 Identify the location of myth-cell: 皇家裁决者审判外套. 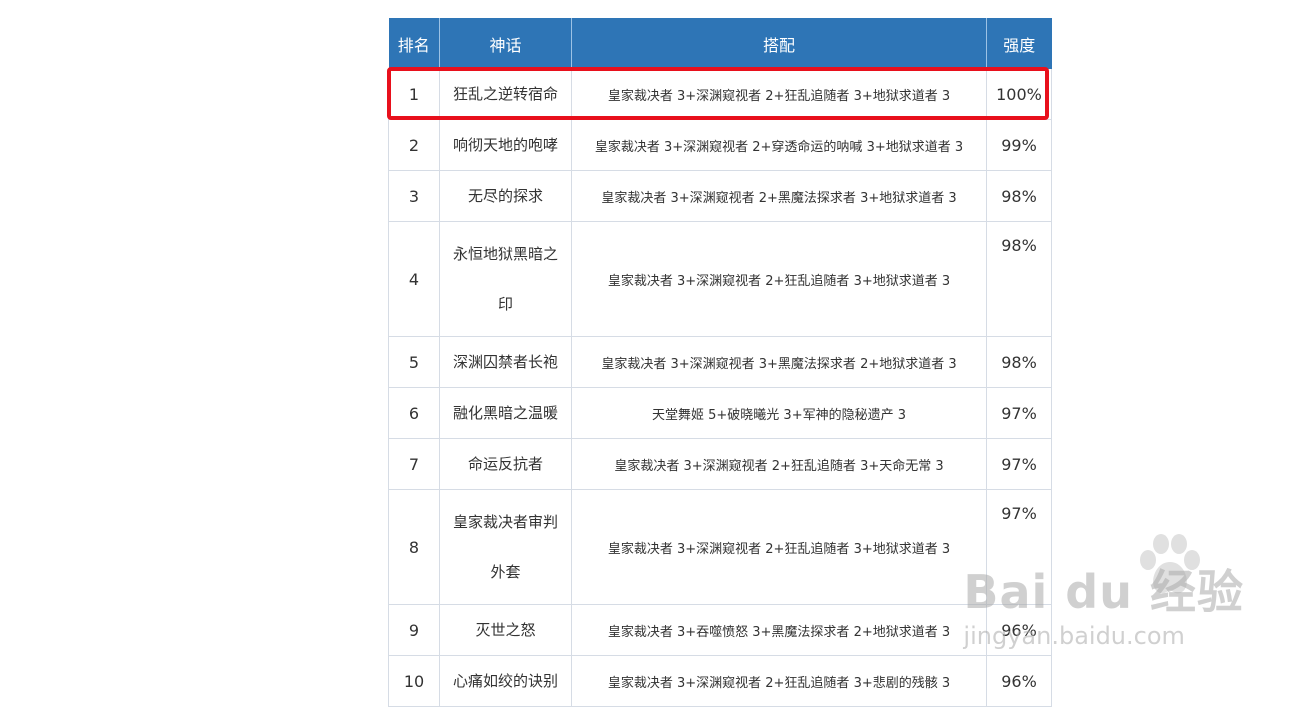
(505, 547).